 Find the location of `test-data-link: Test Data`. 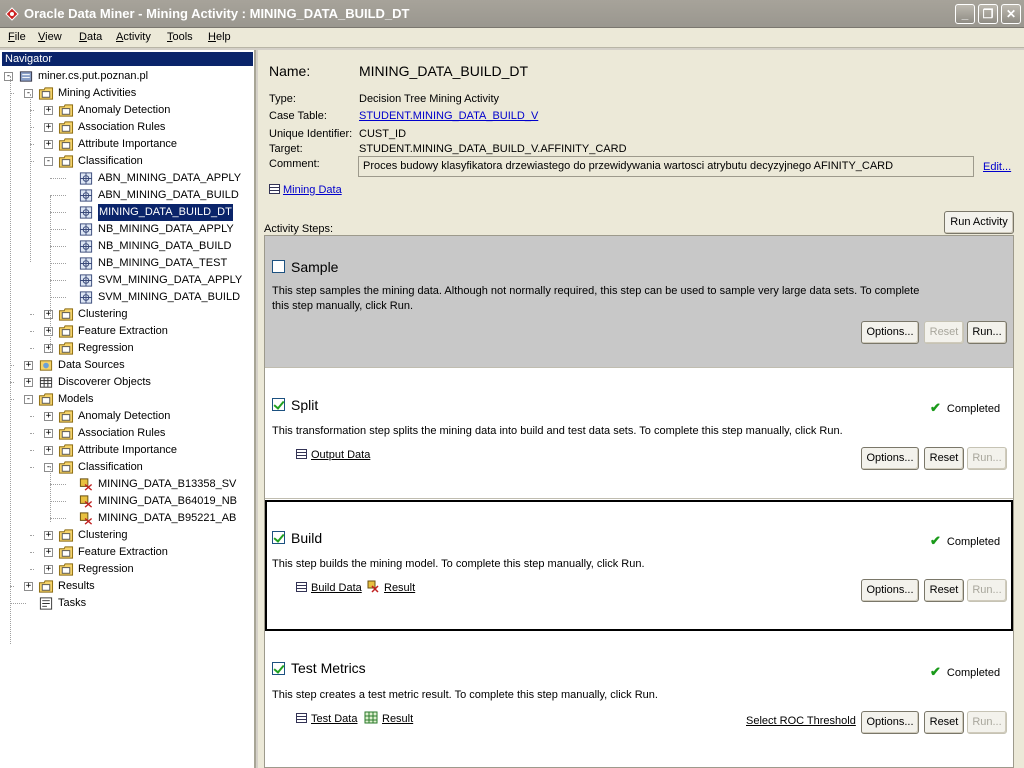

test-data-link: Test Data is located at coordinates (326, 719).